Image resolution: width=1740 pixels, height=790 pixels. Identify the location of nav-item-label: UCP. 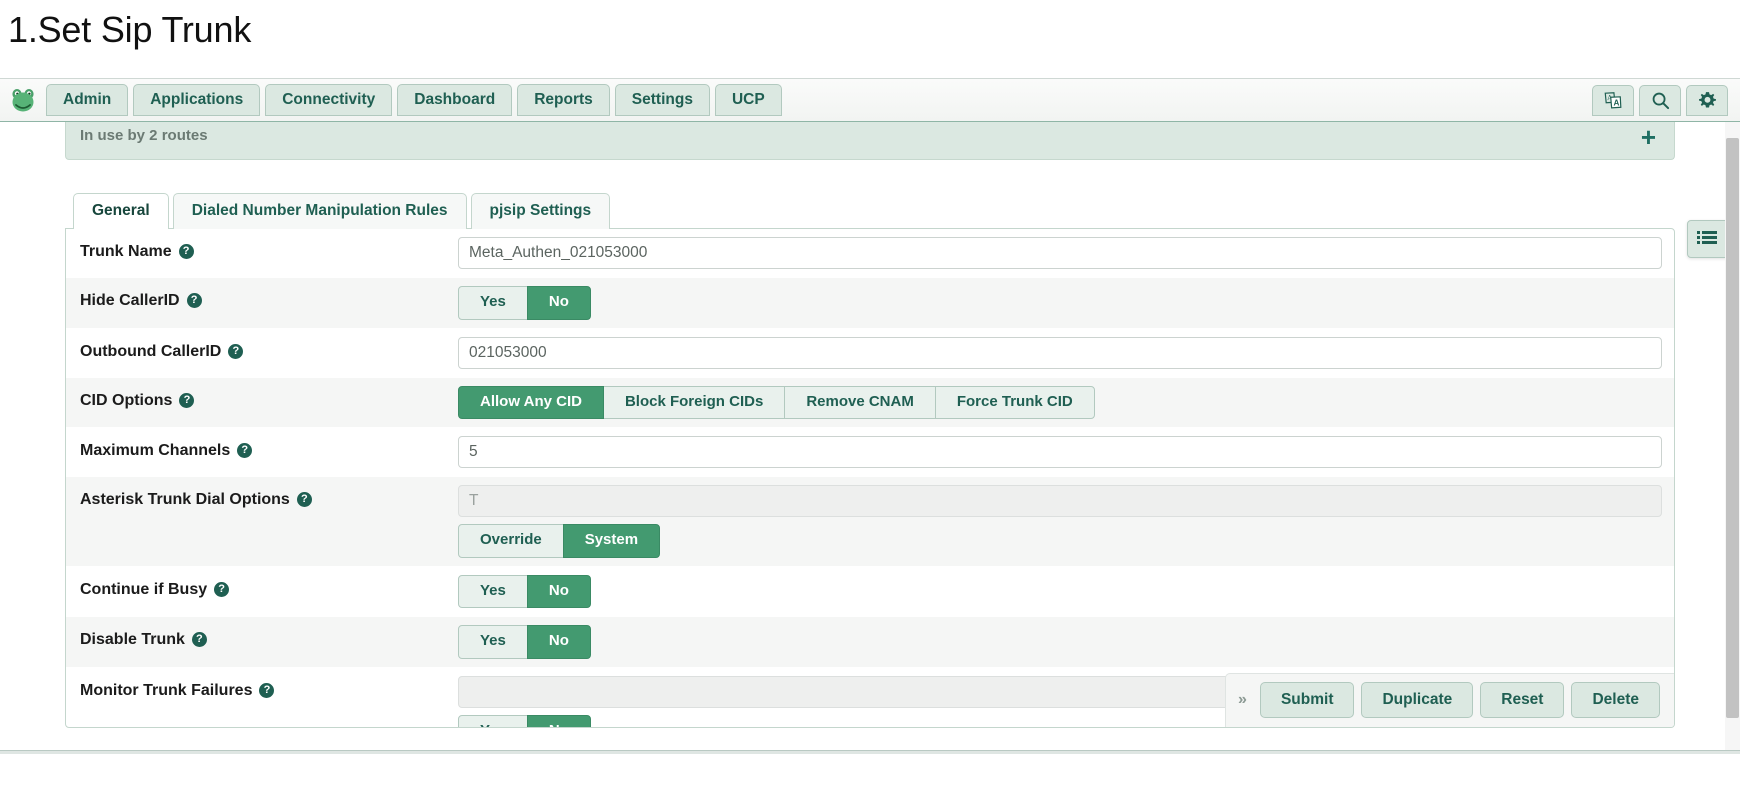
(748, 99).